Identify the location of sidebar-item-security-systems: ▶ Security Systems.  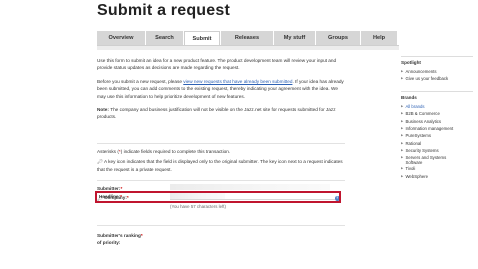
(437, 150).